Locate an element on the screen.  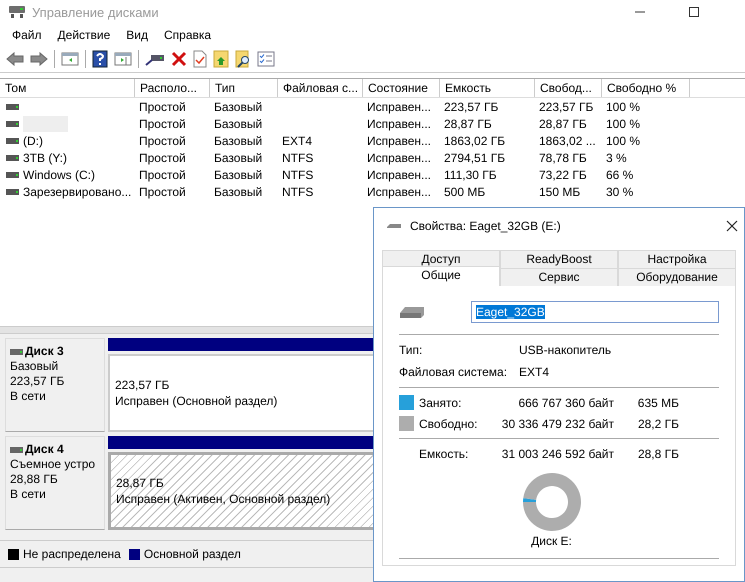
column-header: Состояние is located at coordinates (401, 88).